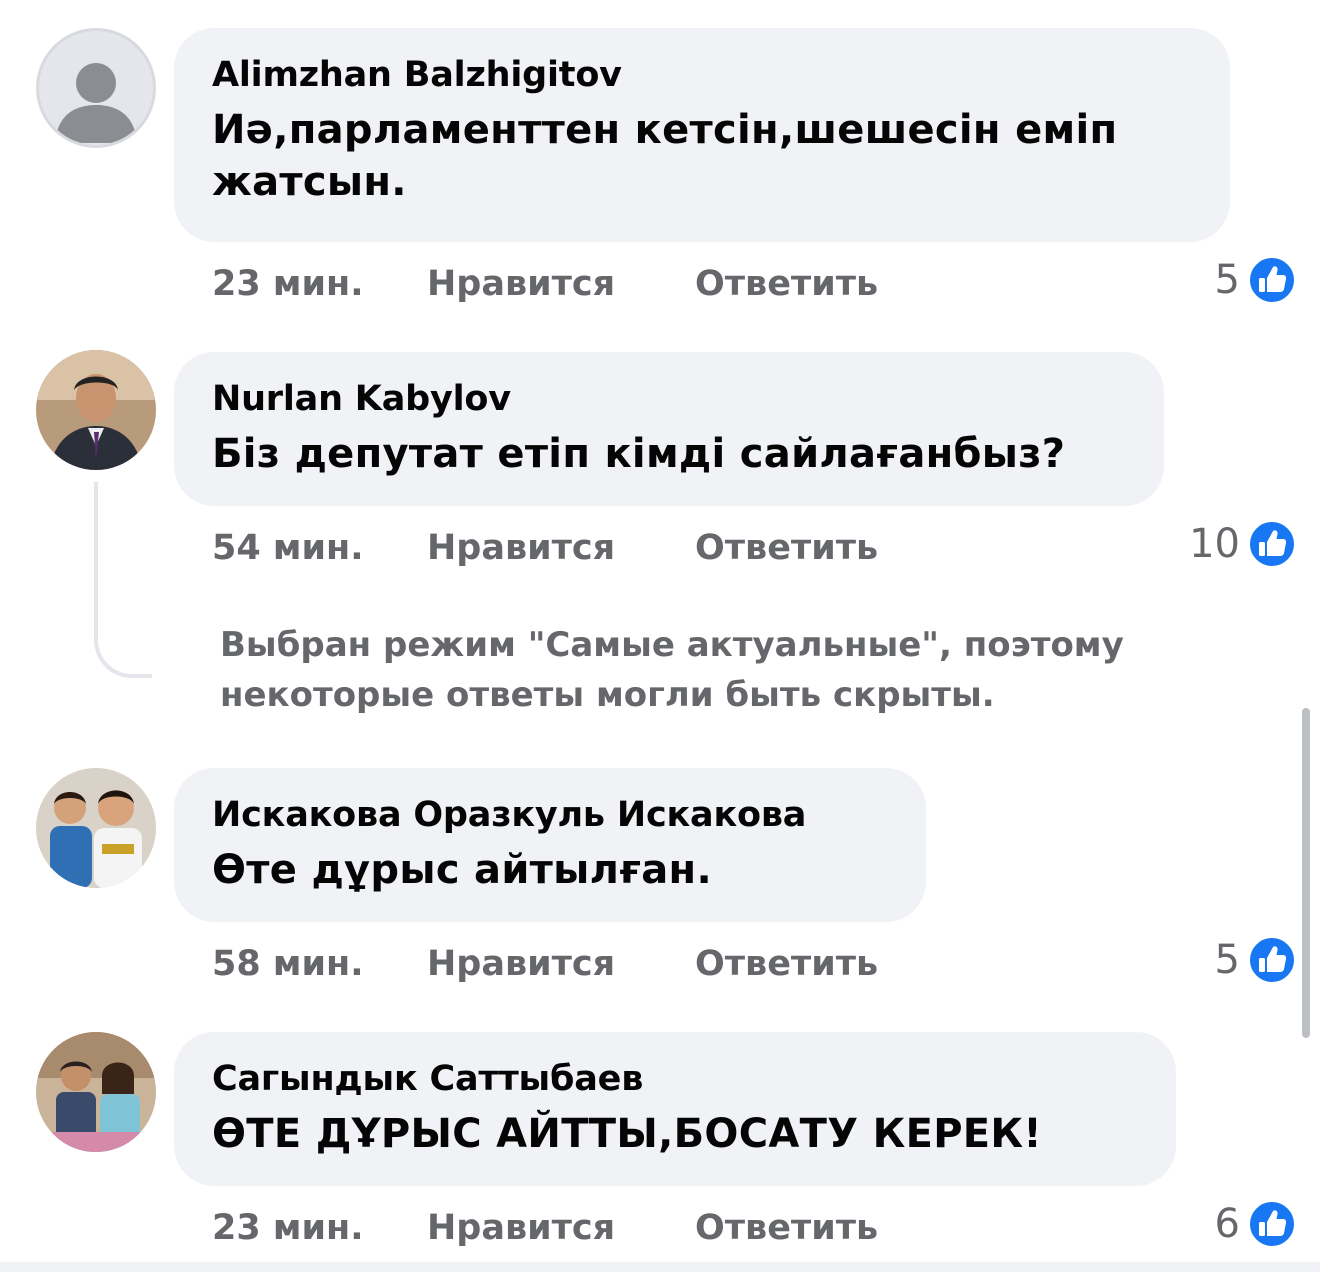 Image resolution: width=1320 pixels, height=1272 pixels. Describe the element at coordinates (660, 1267) in the screenshot. I see `bottom-divider` at that location.